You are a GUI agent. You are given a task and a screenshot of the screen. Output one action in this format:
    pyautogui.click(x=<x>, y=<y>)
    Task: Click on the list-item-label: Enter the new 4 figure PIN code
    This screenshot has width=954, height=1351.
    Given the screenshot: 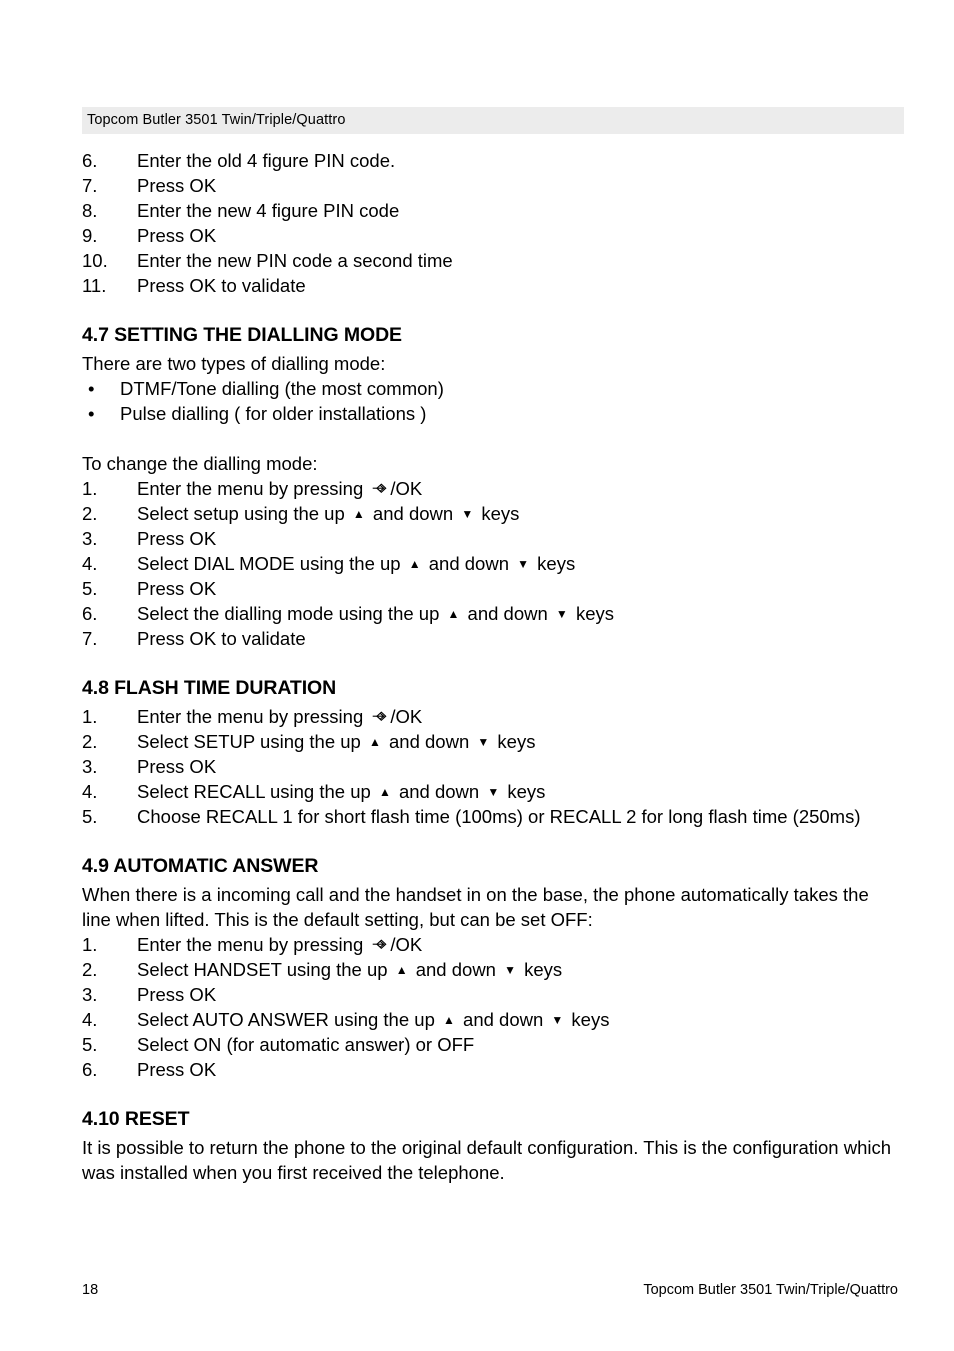 What is the action you would take?
    pyautogui.click(x=268, y=210)
    